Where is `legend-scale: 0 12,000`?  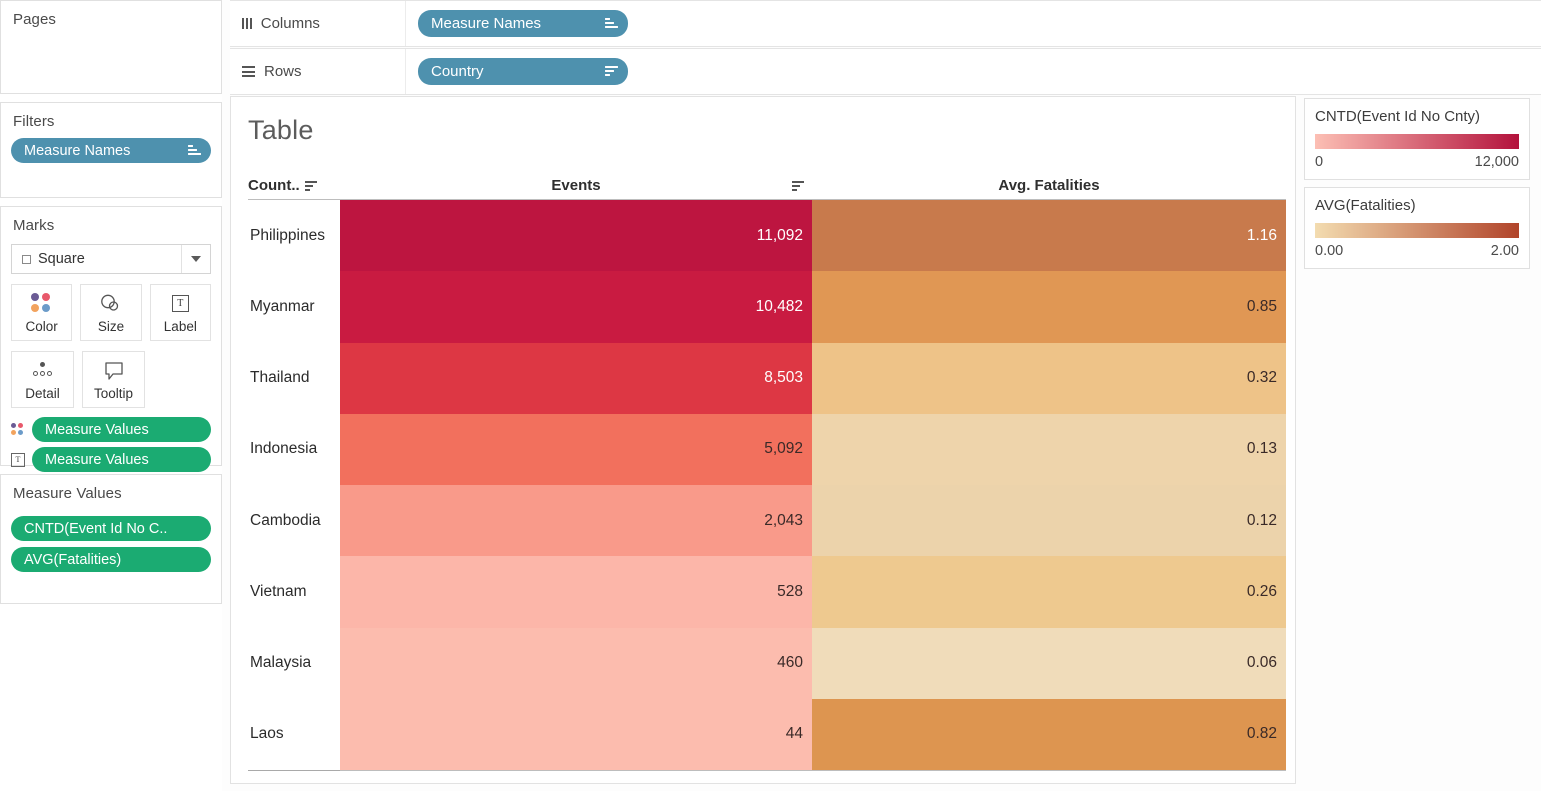 legend-scale: 0 12,000 is located at coordinates (1417, 162).